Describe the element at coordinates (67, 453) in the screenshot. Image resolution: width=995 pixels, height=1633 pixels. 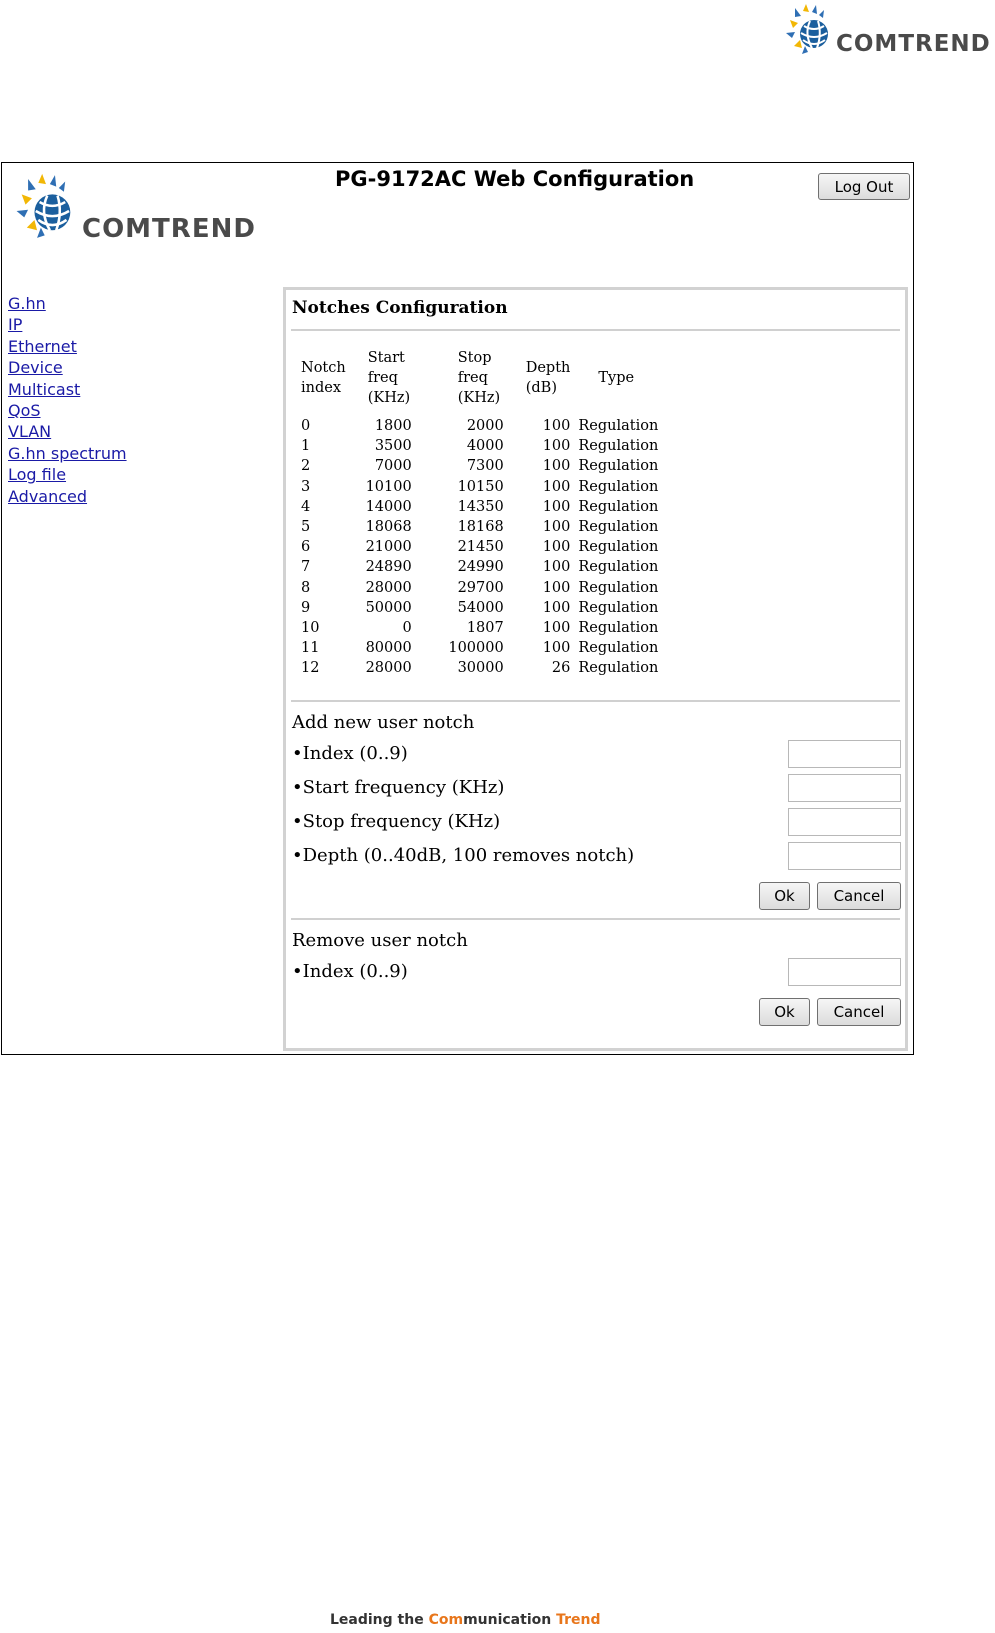
I see `sidebar-item-ghn-spectrum: G.hn spectrum` at that location.